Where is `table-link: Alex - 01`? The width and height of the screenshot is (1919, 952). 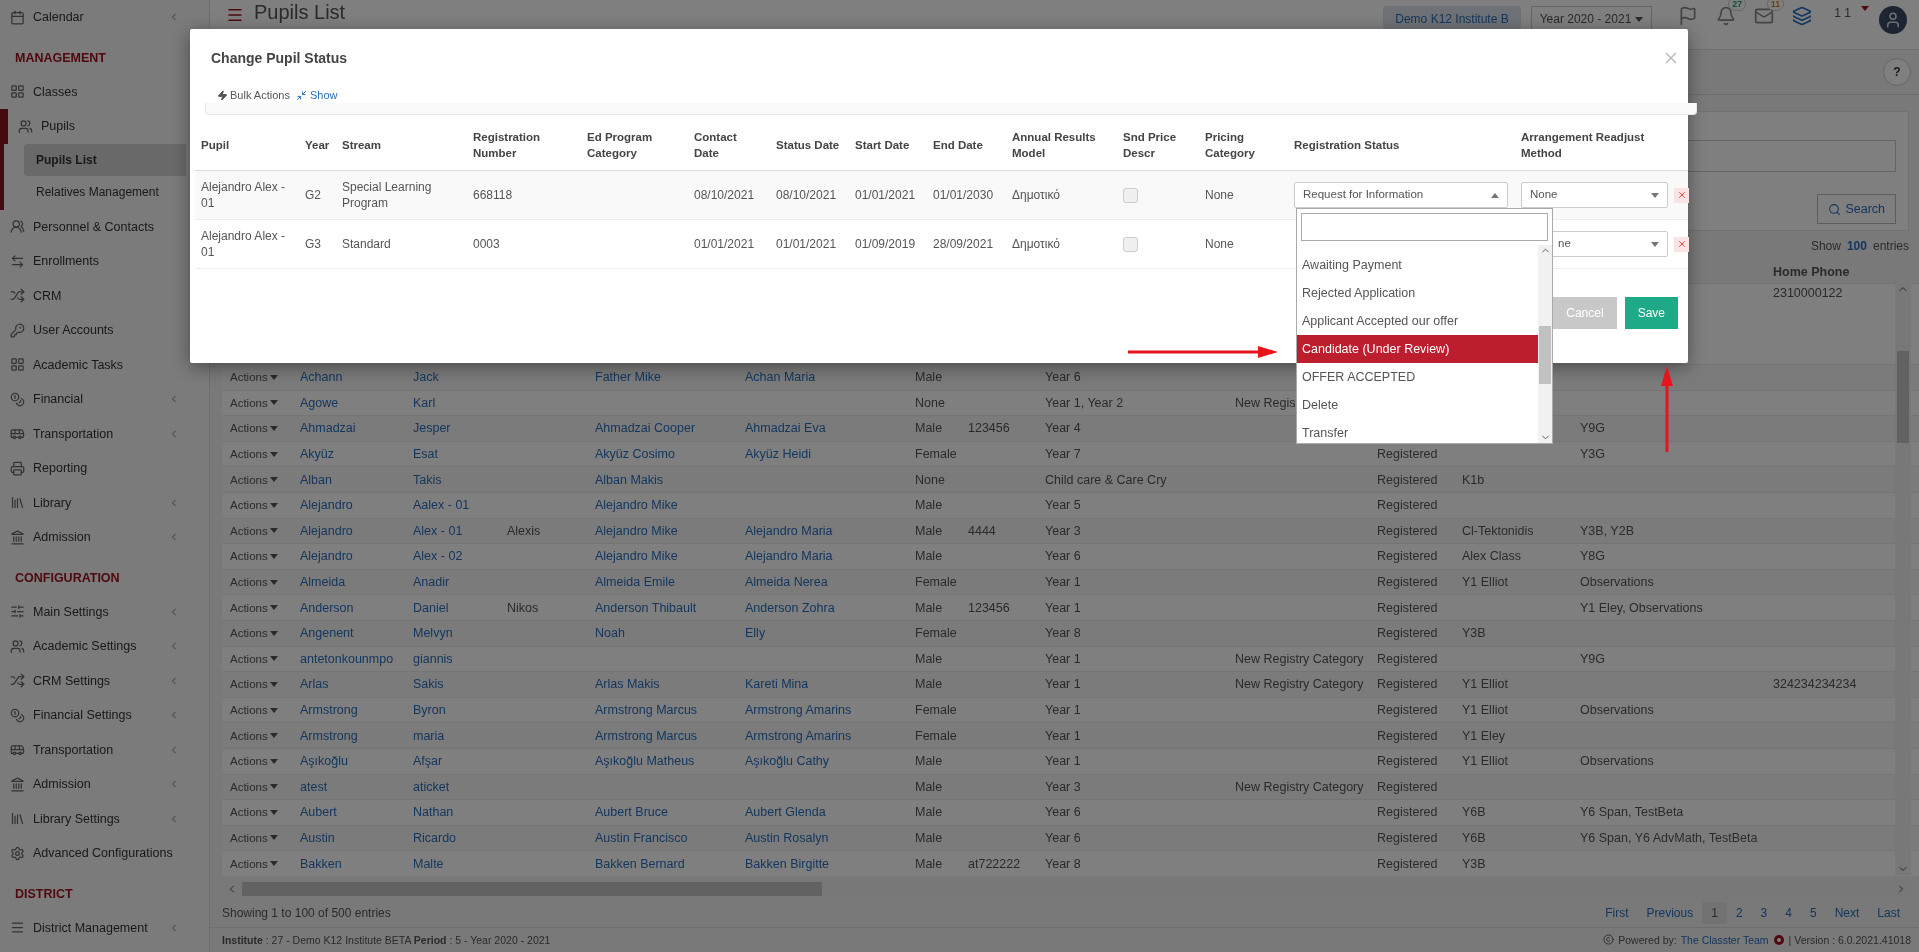 table-link: Alex - 01 is located at coordinates (438, 530).